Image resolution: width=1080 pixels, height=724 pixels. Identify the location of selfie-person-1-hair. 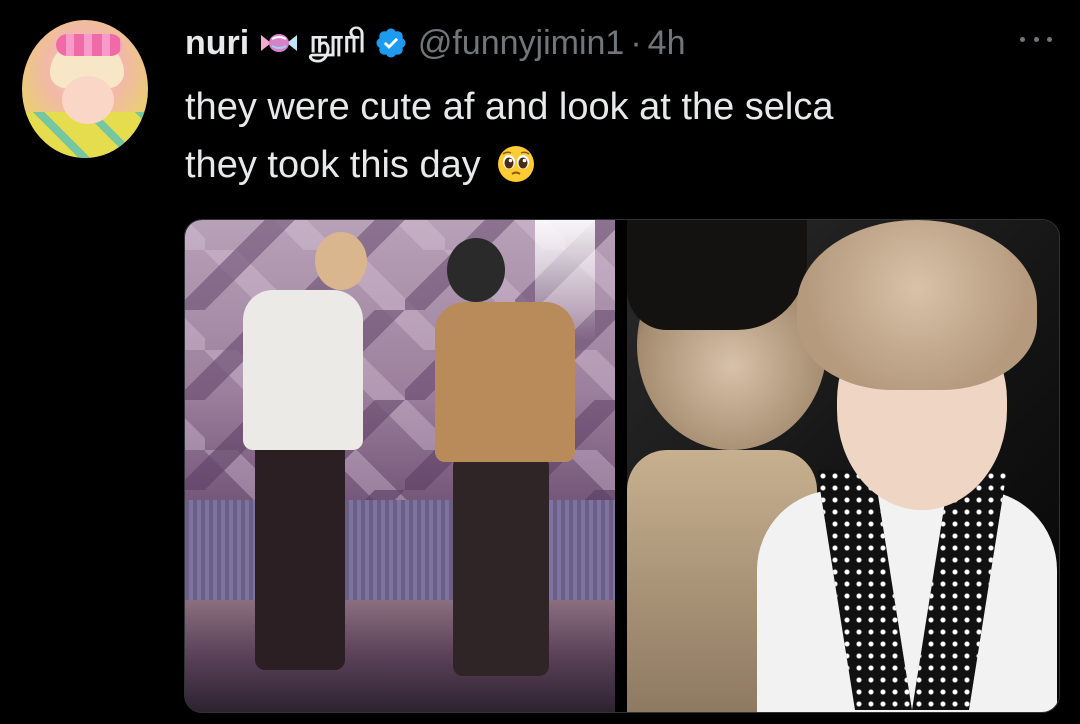
(717, 275).